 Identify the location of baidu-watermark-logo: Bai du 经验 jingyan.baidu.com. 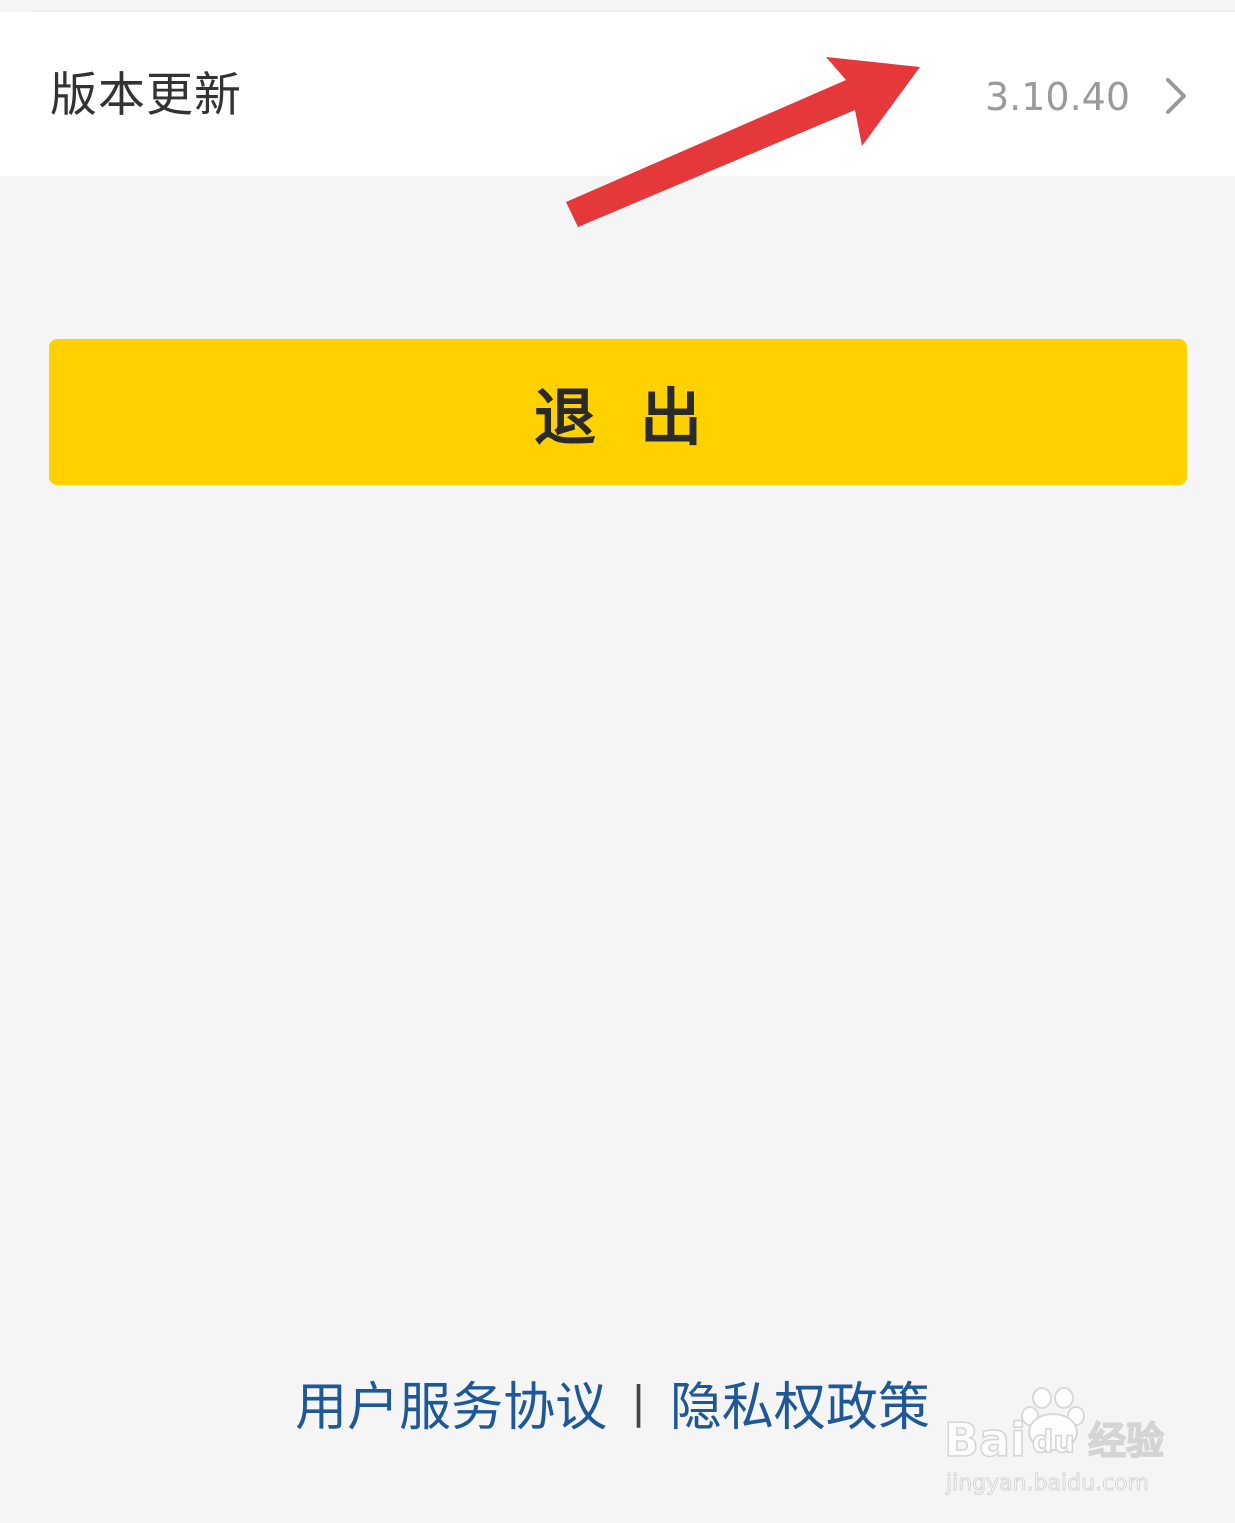
(1054, 1442).